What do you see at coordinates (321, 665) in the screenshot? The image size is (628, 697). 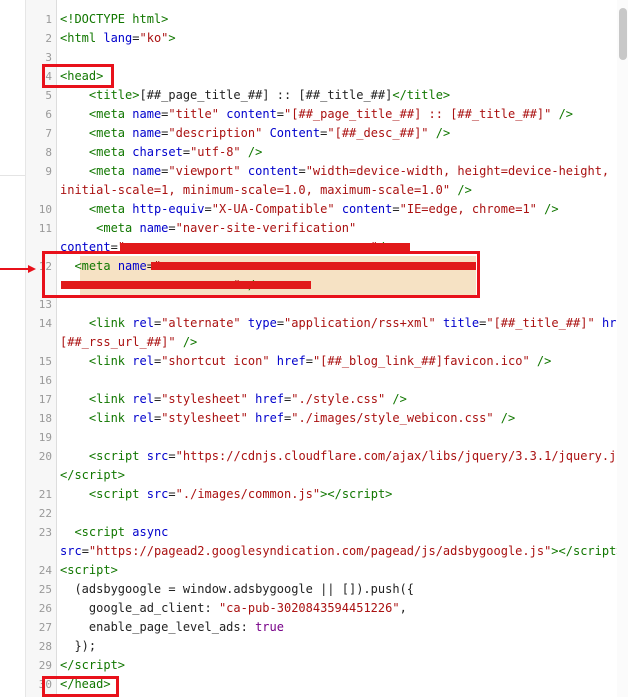 I see `code-line: 29 </script>` at bounding box center [321, 665].